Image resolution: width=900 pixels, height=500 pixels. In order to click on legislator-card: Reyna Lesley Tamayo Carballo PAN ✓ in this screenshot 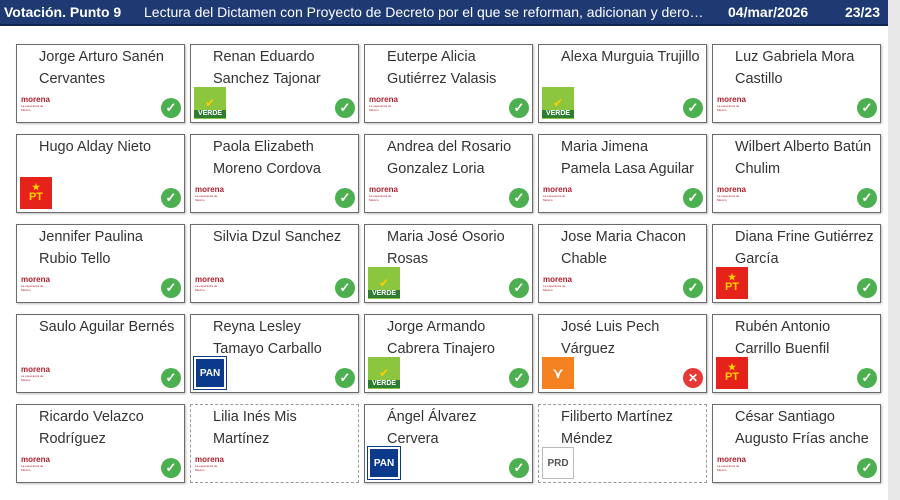, I will do `click(274, 353)`.